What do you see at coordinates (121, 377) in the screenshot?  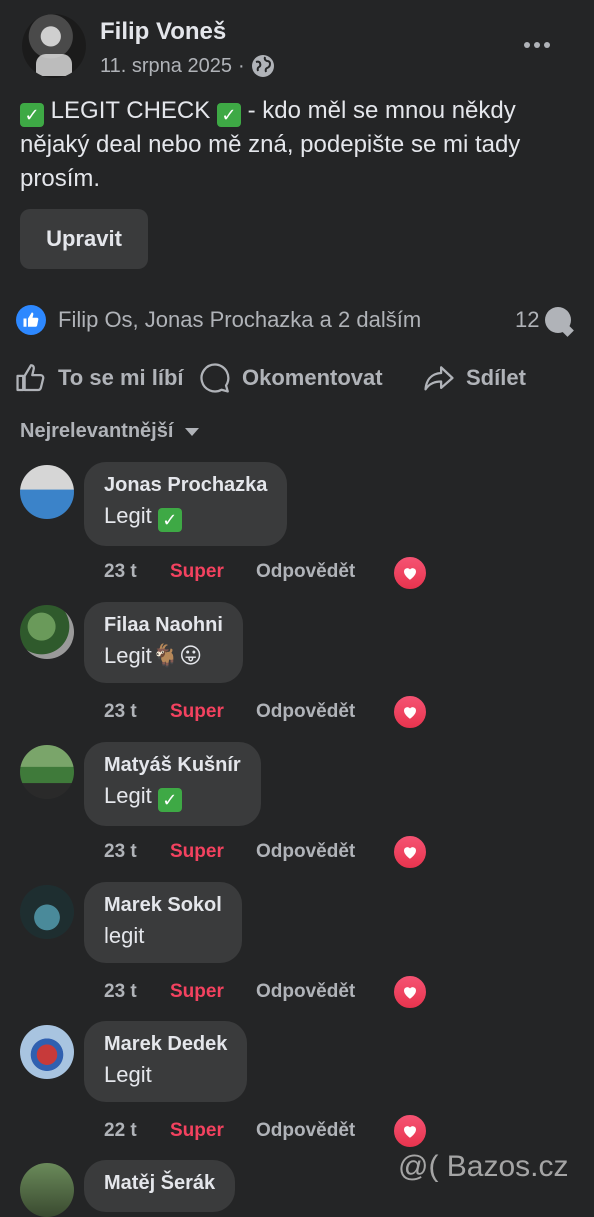 I see `like-label: To se mi líbí` at bounding box center [121, 377].